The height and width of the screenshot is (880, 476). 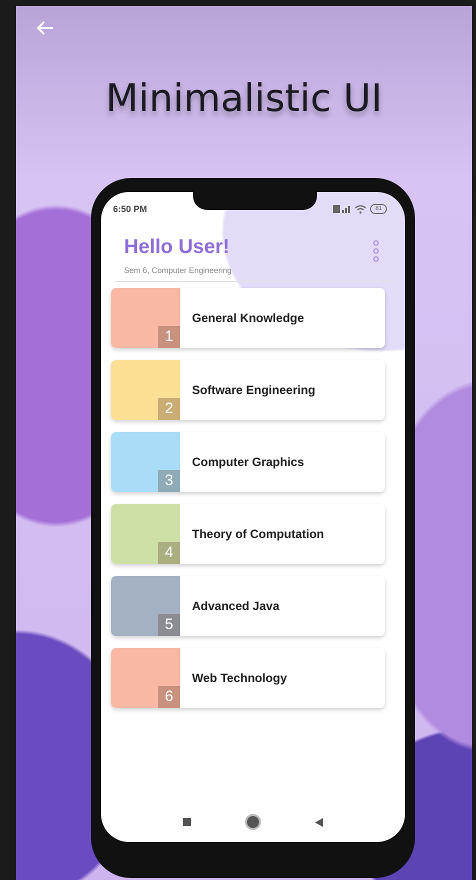 I want to click on subject-name: Web Technology, so click(x=239, y=678).